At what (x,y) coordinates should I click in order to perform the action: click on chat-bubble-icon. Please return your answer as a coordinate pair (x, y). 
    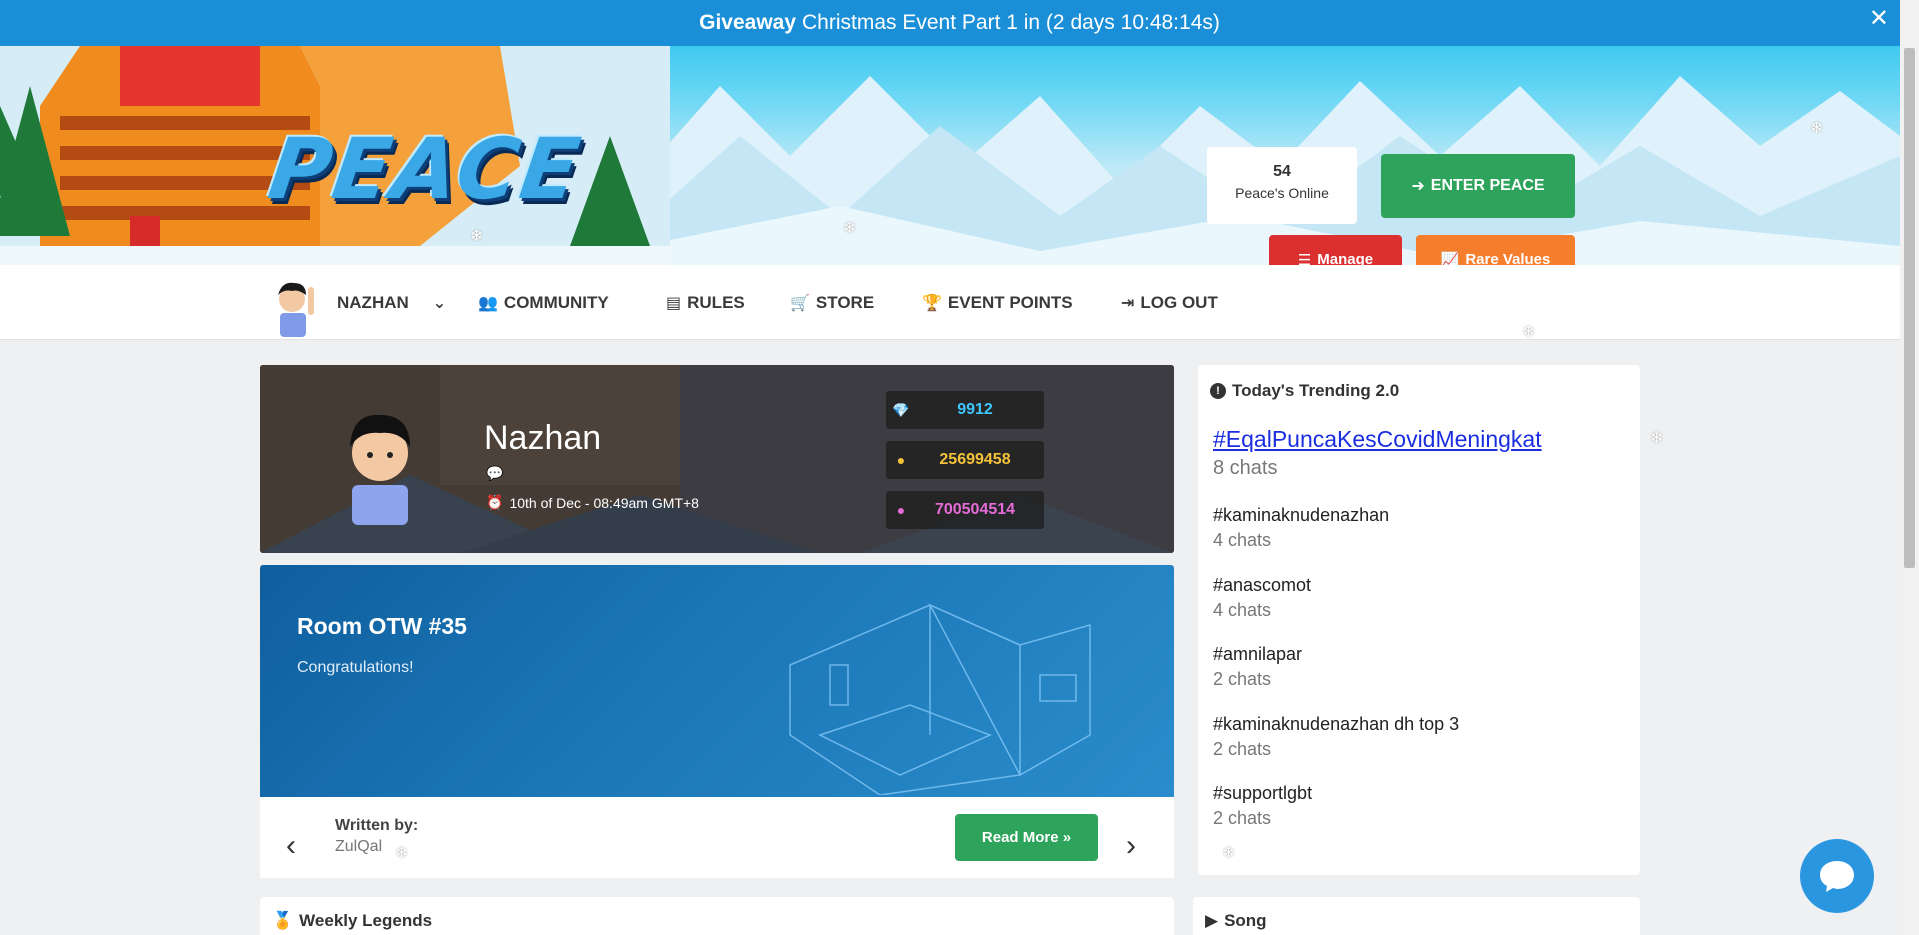
    Looking at the image, I should click on (1837, 876).